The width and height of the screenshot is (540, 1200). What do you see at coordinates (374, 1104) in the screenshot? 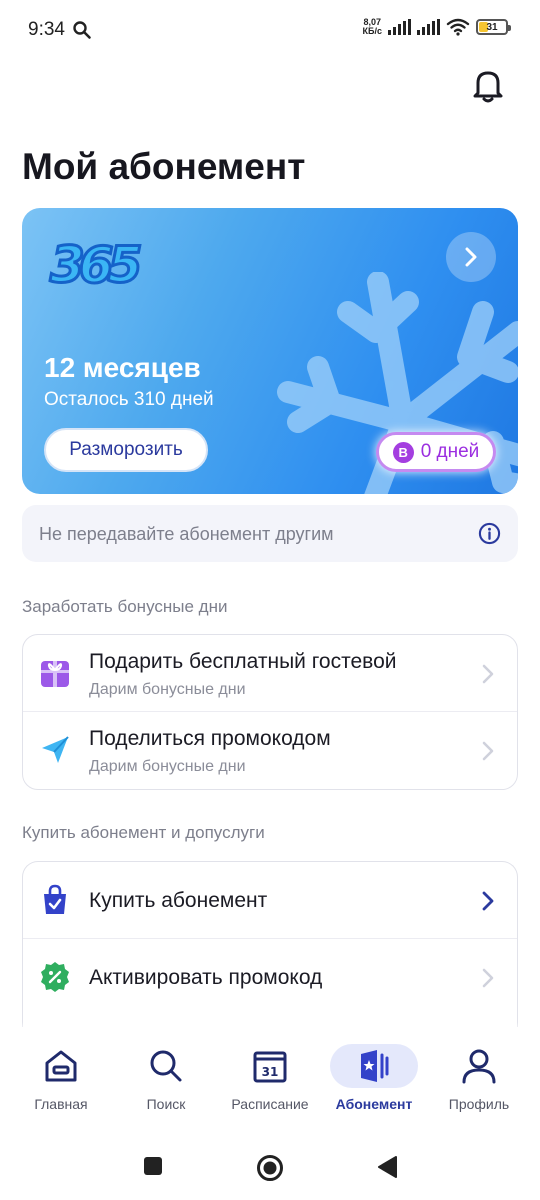
I see `nav-label: Абонемент` at bounding box center [374, 1104].